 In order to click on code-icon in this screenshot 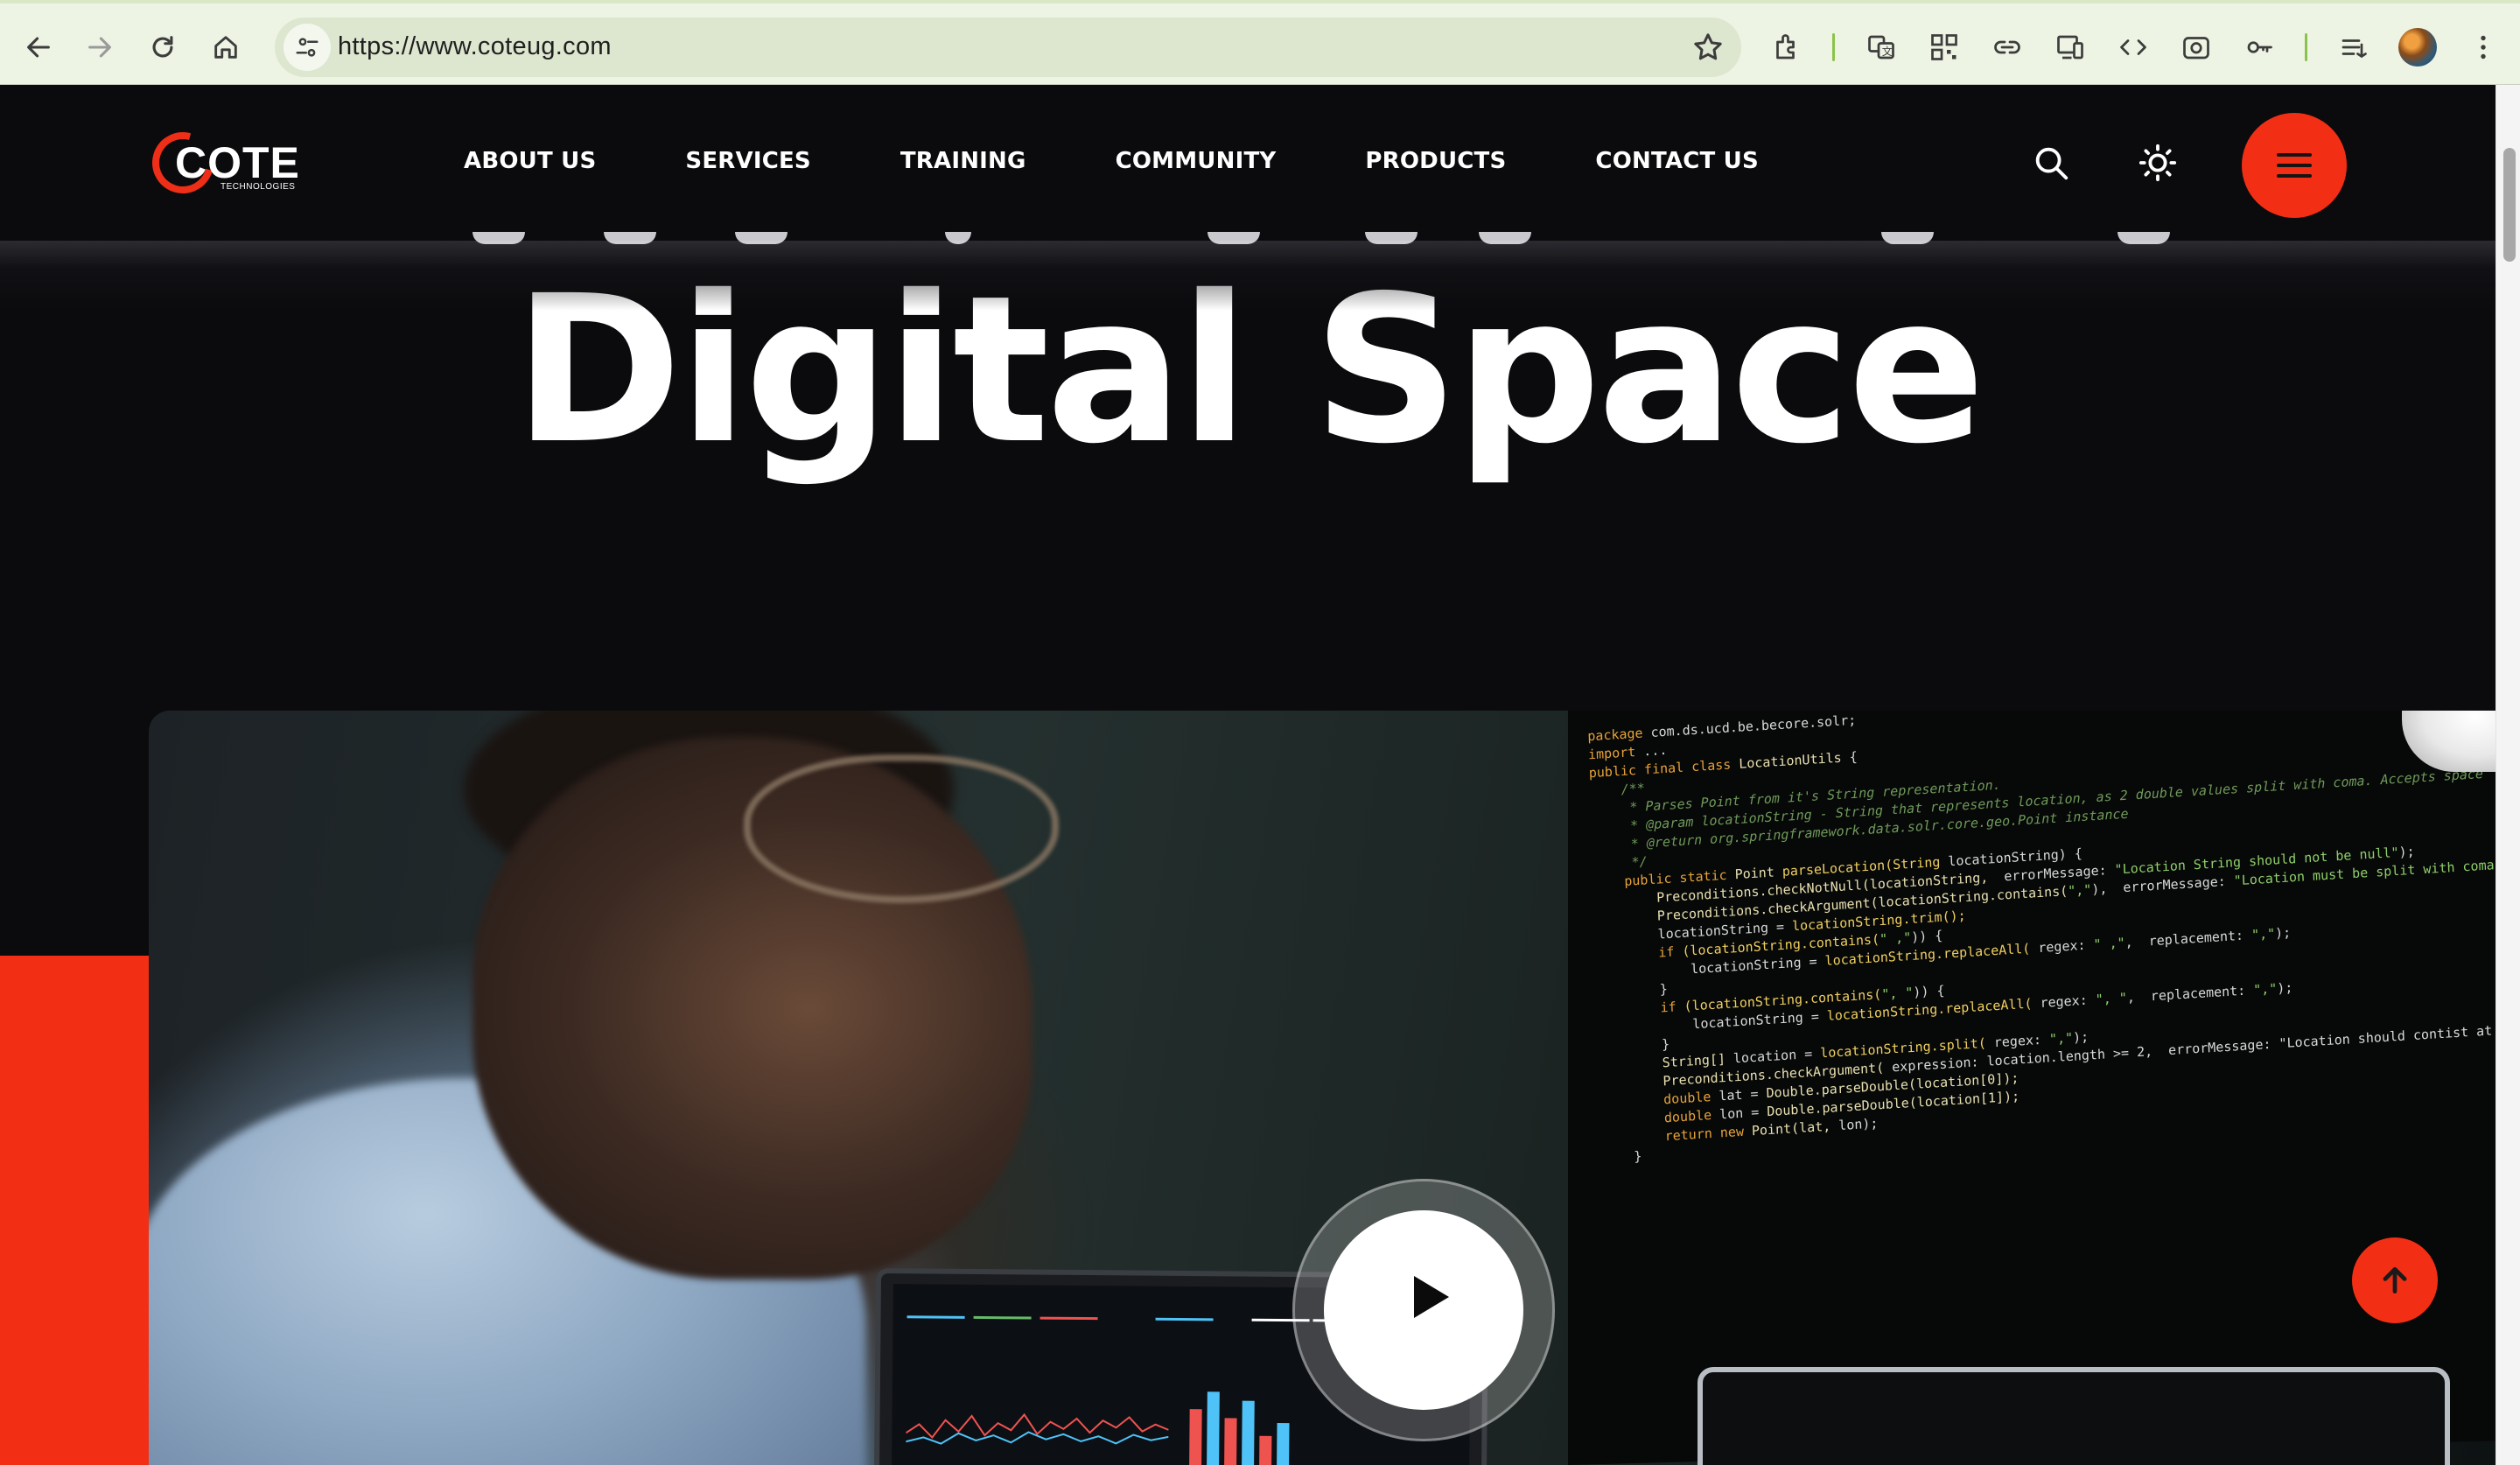, I will do `click(2133, 47)`.